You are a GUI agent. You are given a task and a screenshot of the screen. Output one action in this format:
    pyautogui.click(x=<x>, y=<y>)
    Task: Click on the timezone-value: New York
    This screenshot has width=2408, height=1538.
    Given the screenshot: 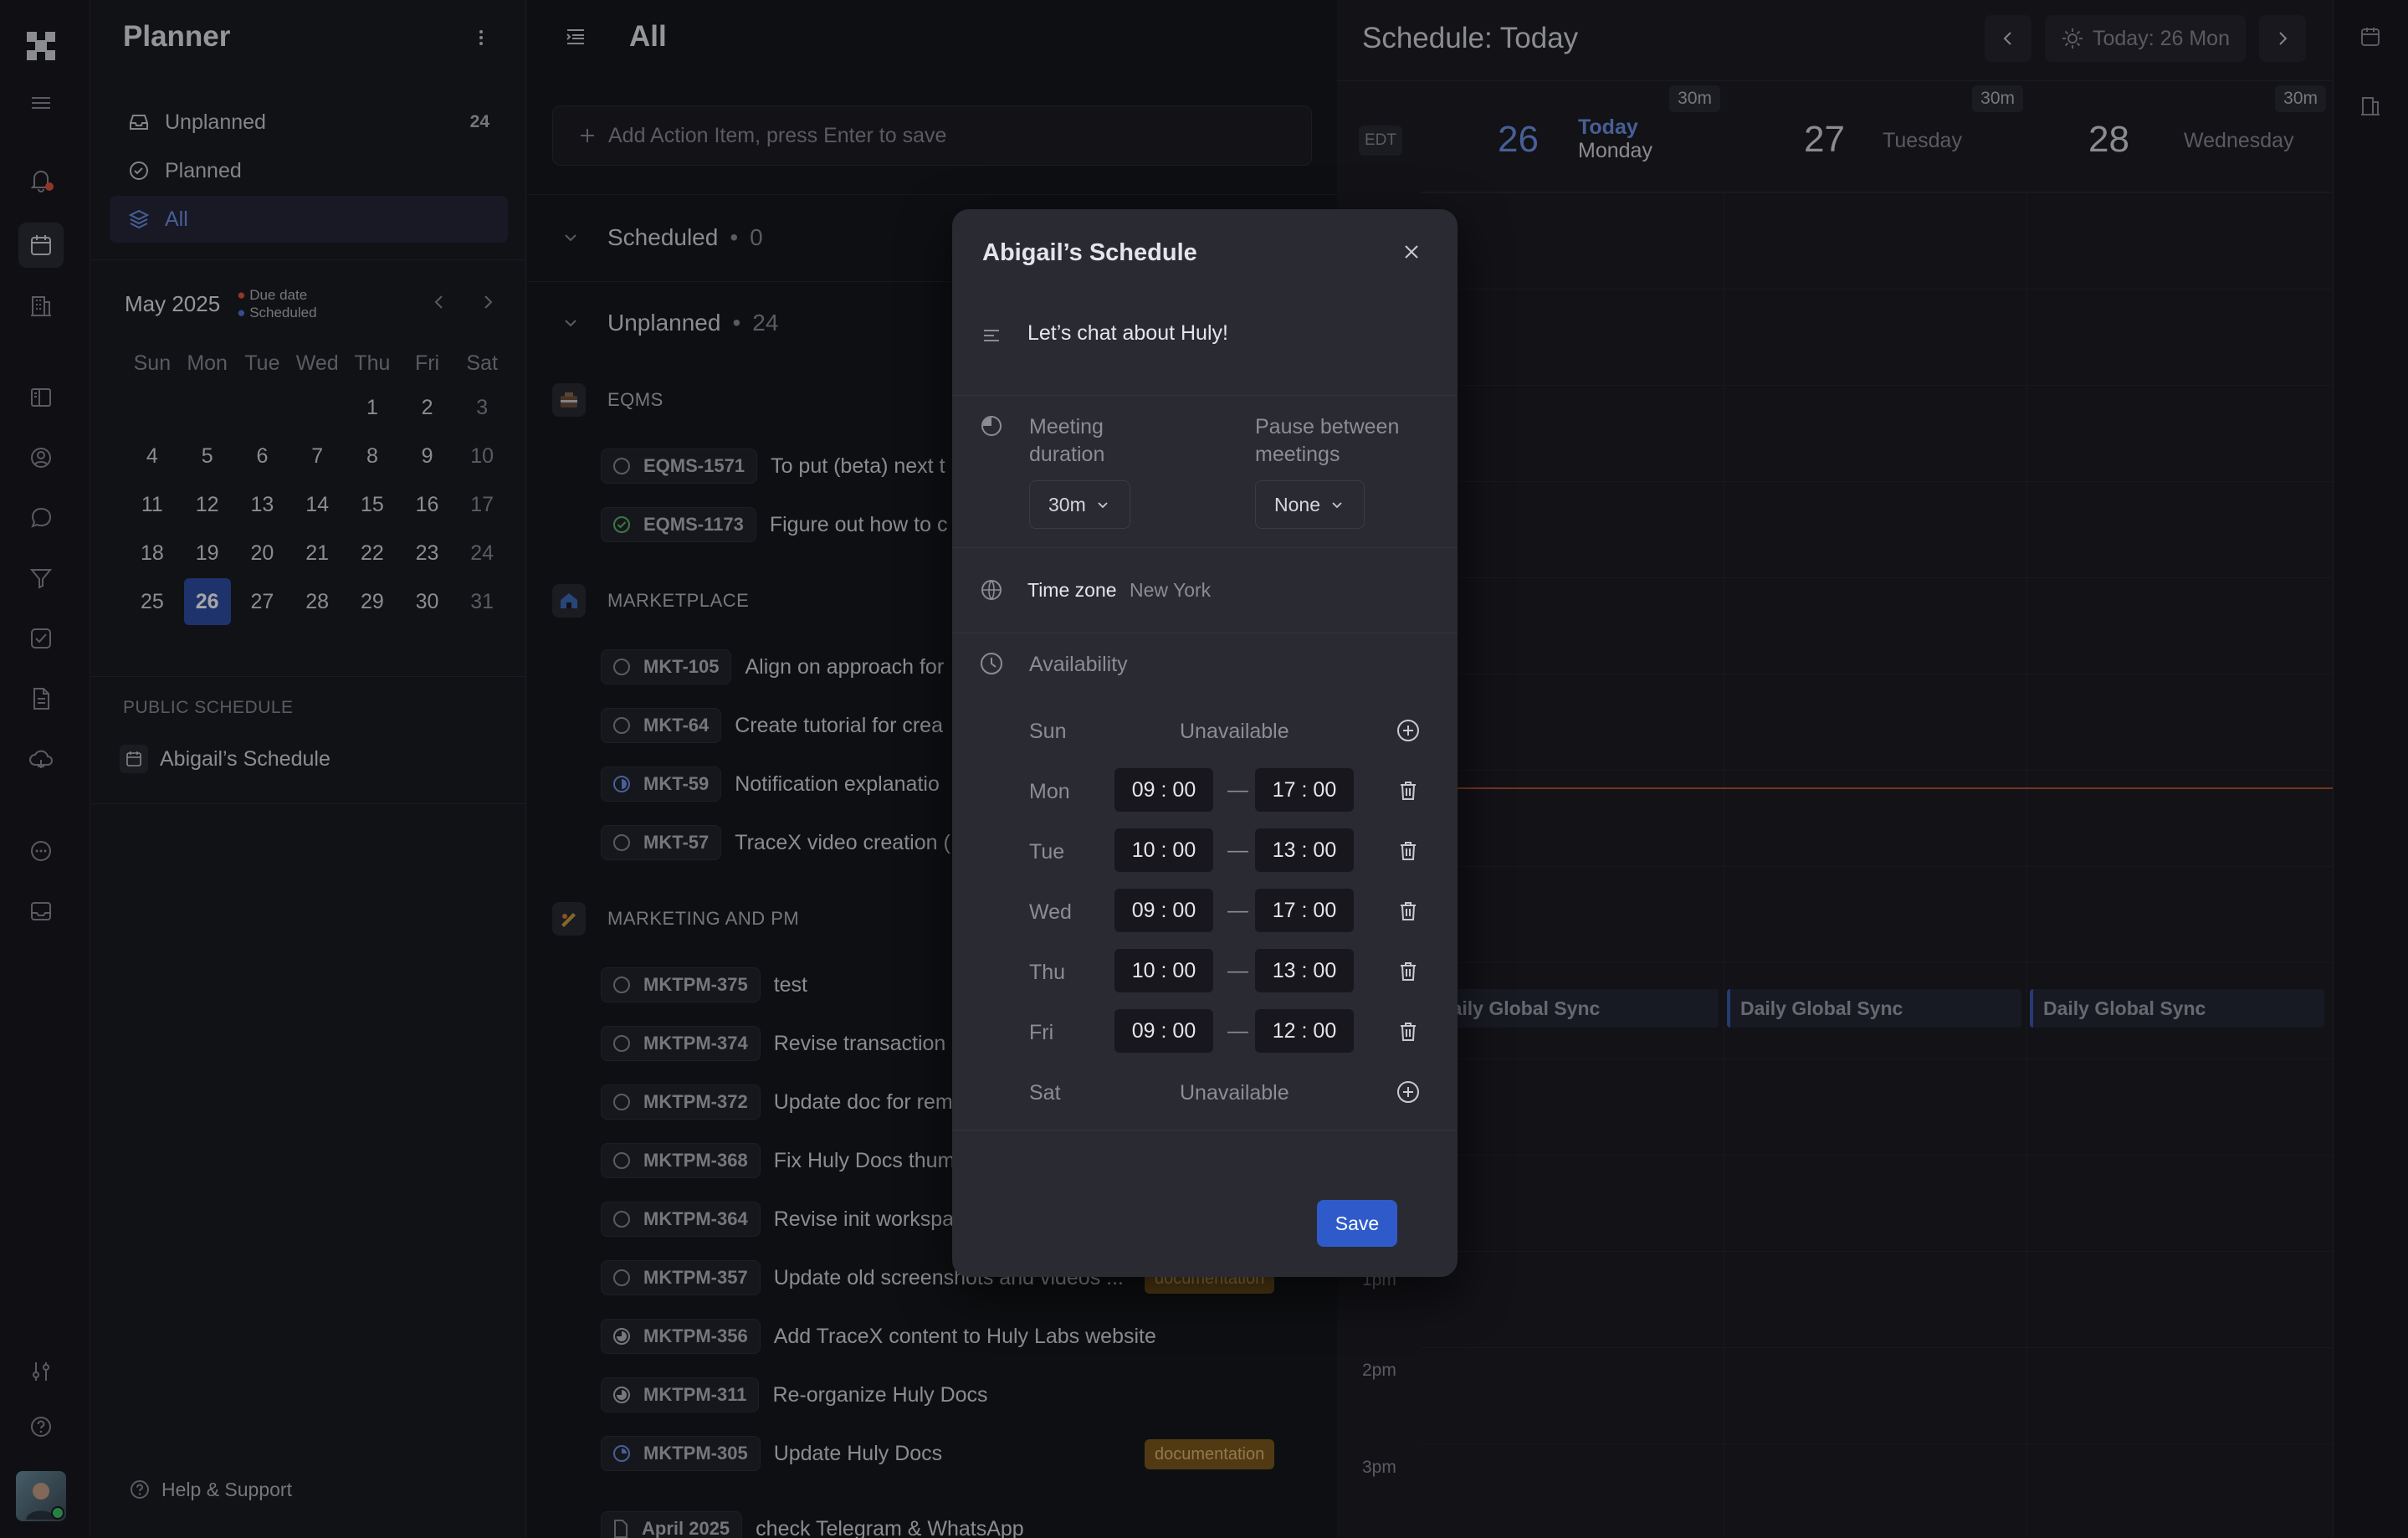 What is the action you would take?
    pyautogui.click(x=1170, y=590)
    